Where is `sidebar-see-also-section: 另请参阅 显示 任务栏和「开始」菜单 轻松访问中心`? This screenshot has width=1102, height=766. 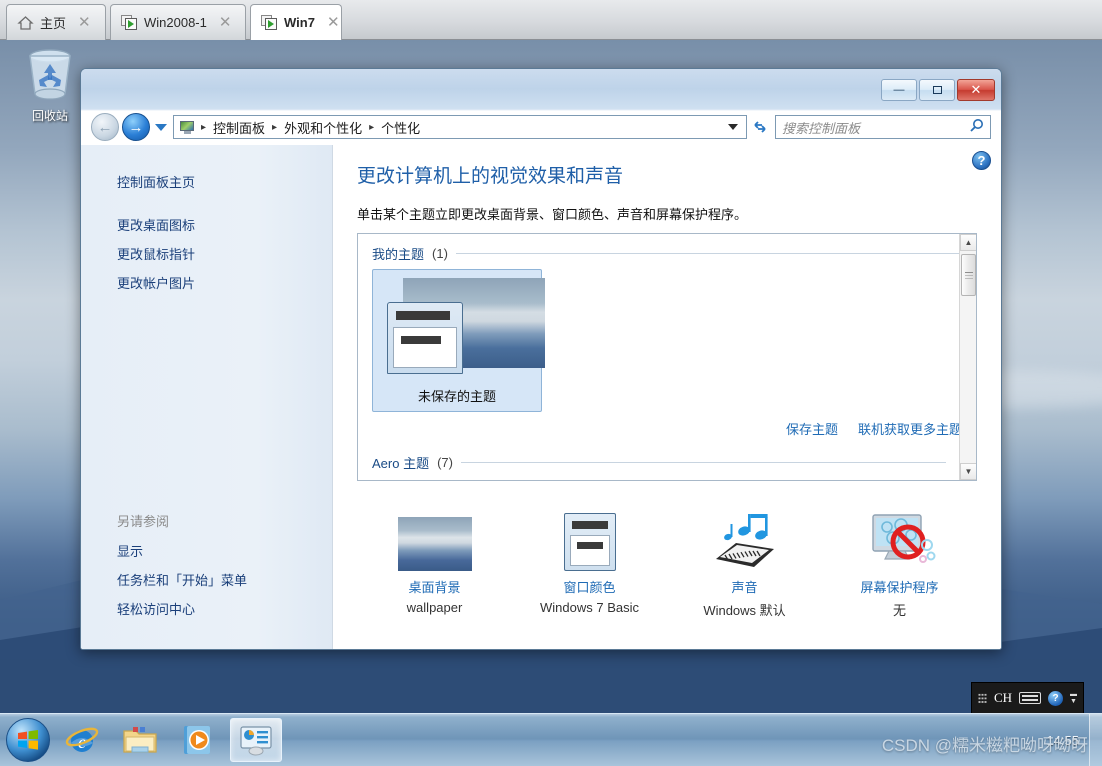
sidebar-see-also-section: 另请参阅 显示 任务栏和「开始」菜单 轻松访问中心 is located at coordinates (206, 578).